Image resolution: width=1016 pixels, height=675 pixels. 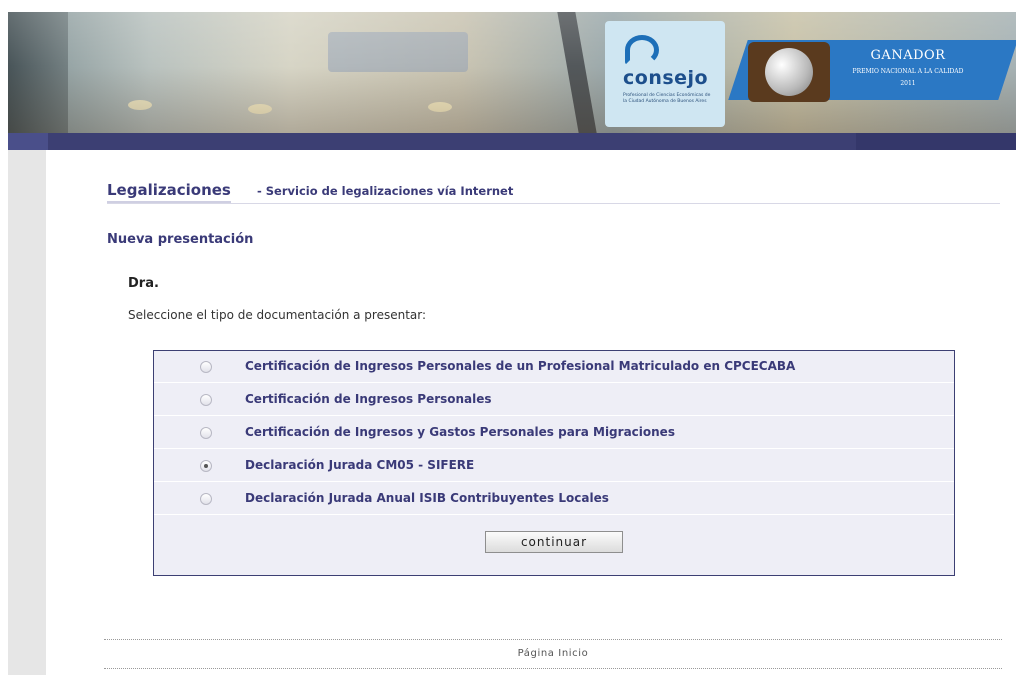 What do you see at coordinates (512, 141) in the screenshot?
I see `nav-bar` at bounding box center [512, 141].